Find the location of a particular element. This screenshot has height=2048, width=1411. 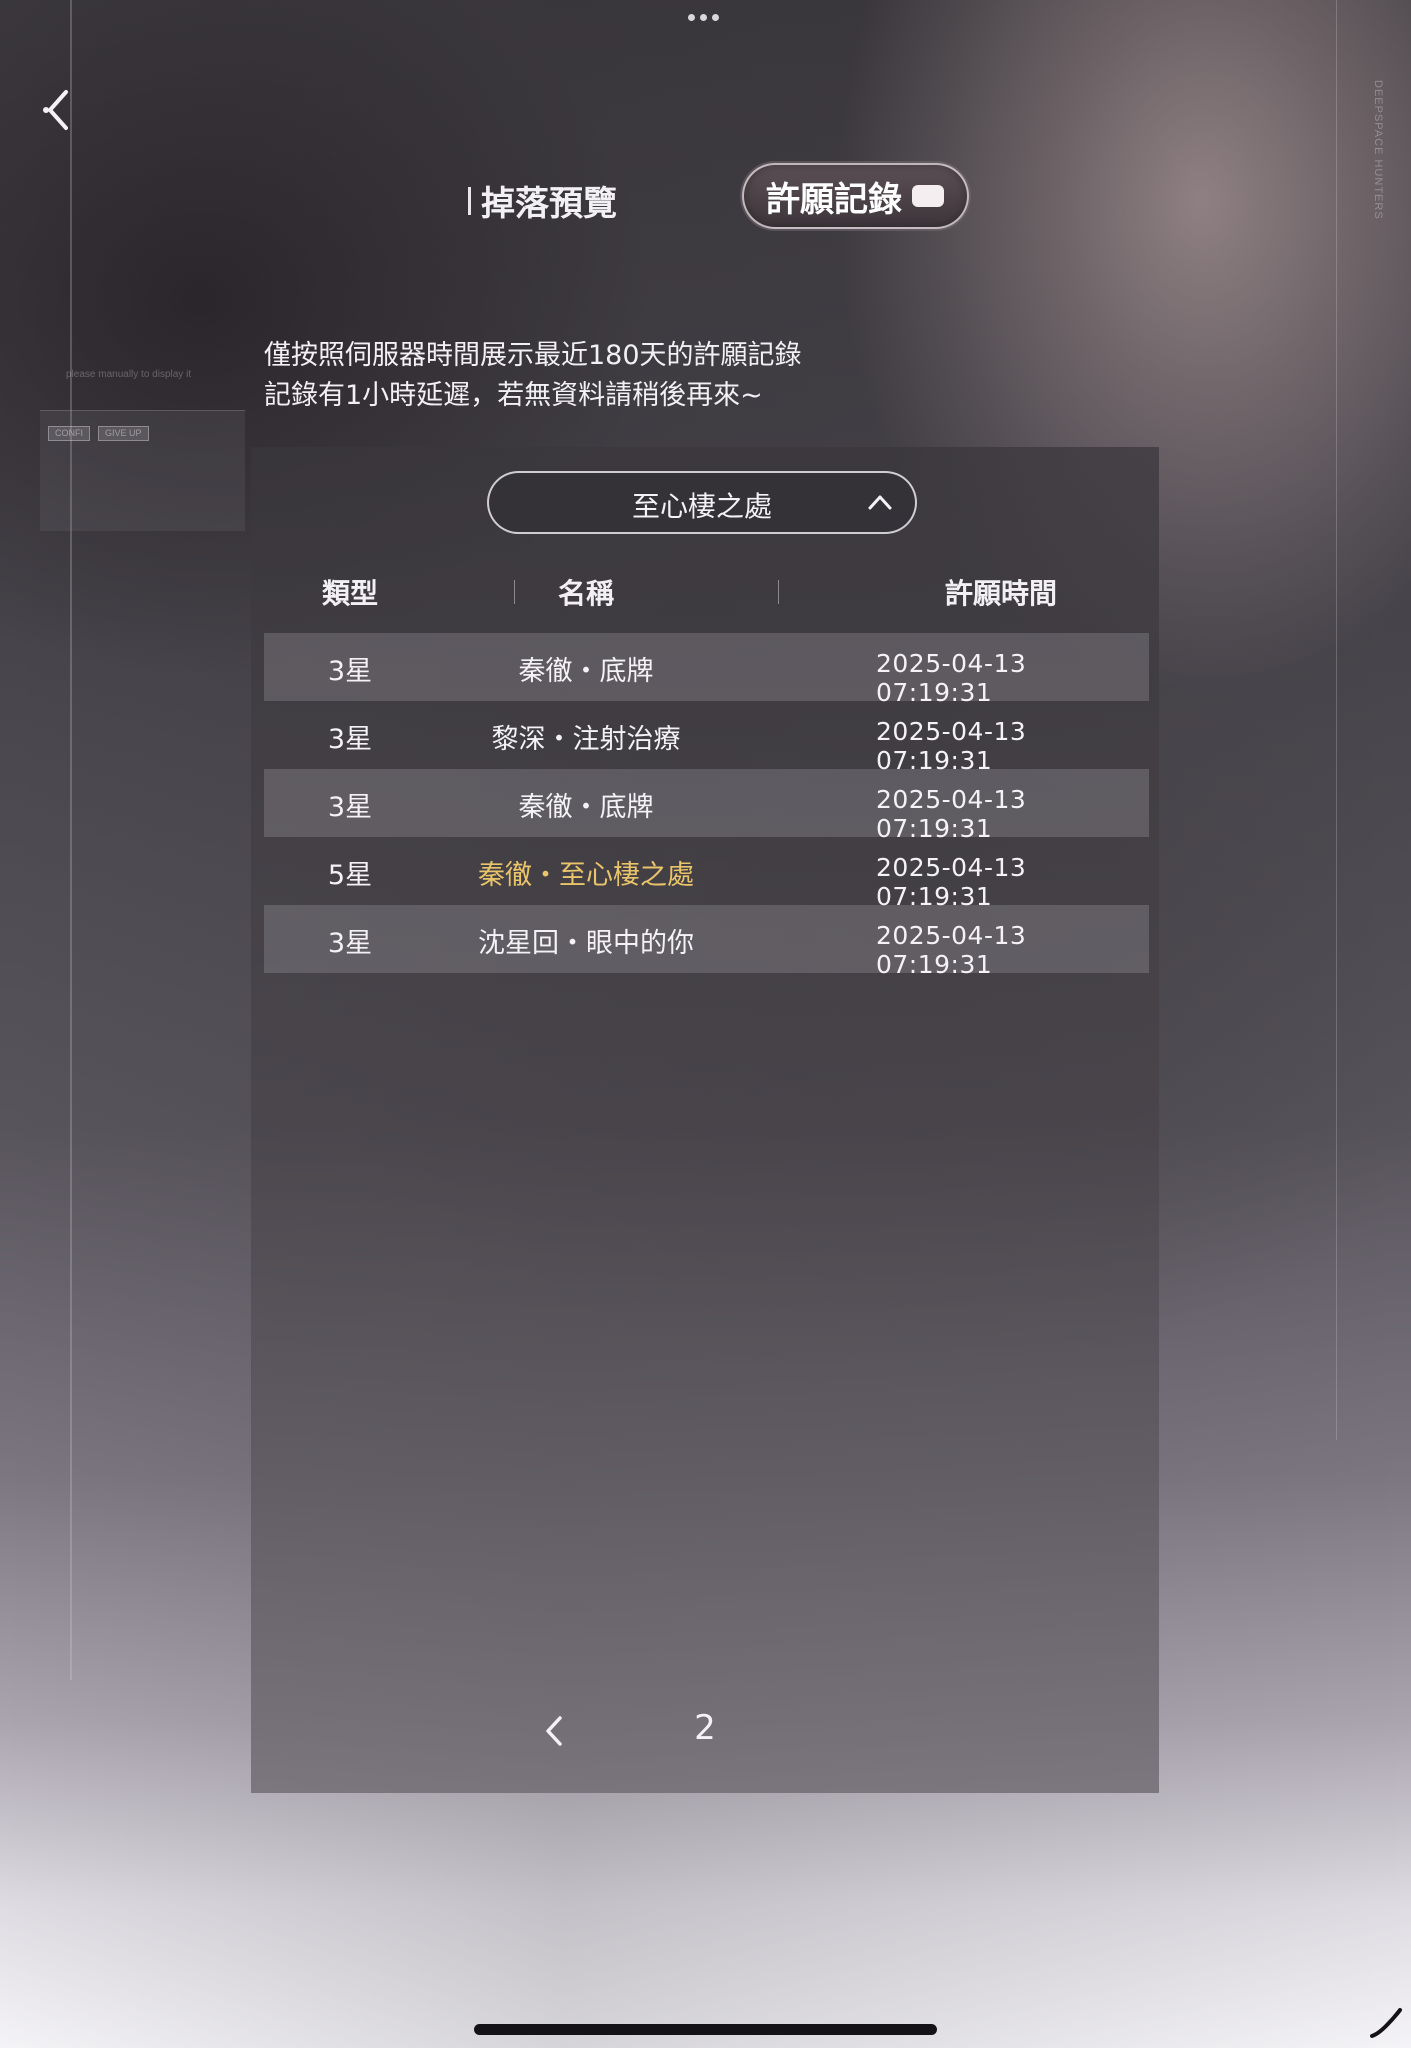

give-up-mini-button: GIVE UP is located at coordinates (123, 433).